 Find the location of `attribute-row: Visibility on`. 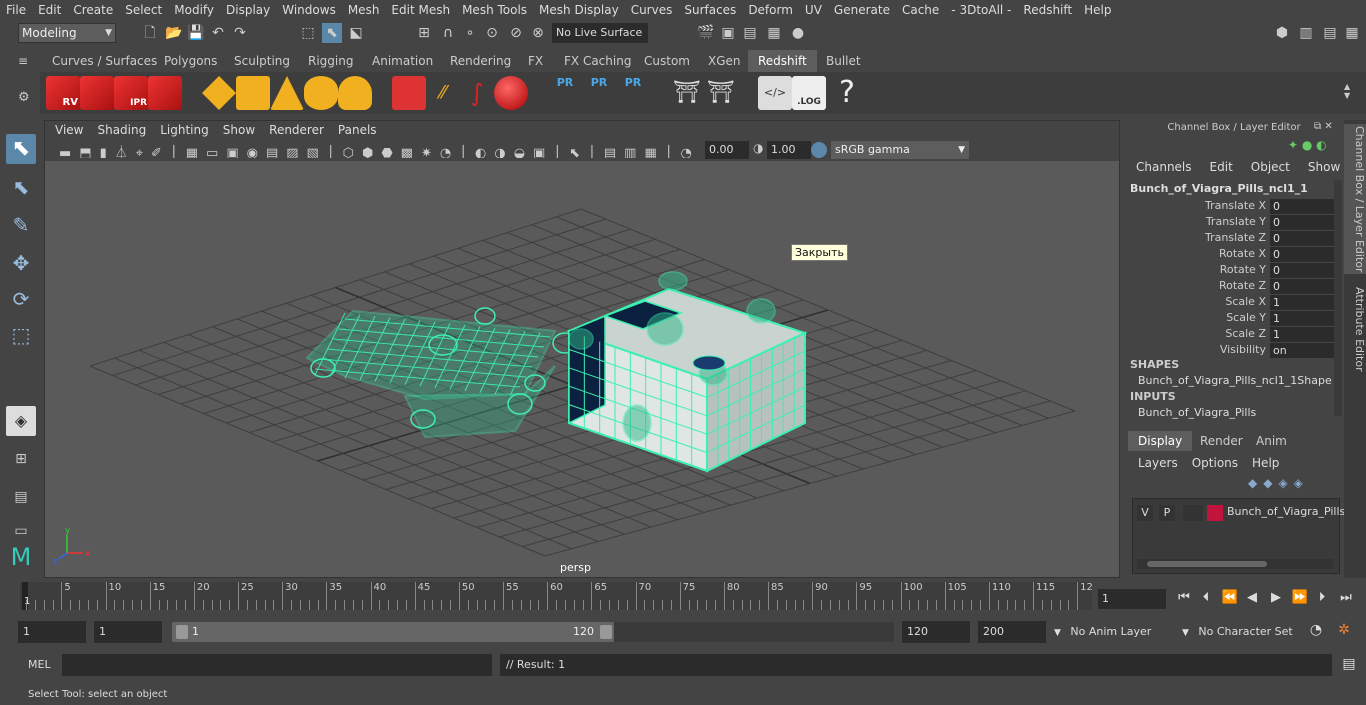

attribute-row: Visibility on is located at coordinates (1232, 350).